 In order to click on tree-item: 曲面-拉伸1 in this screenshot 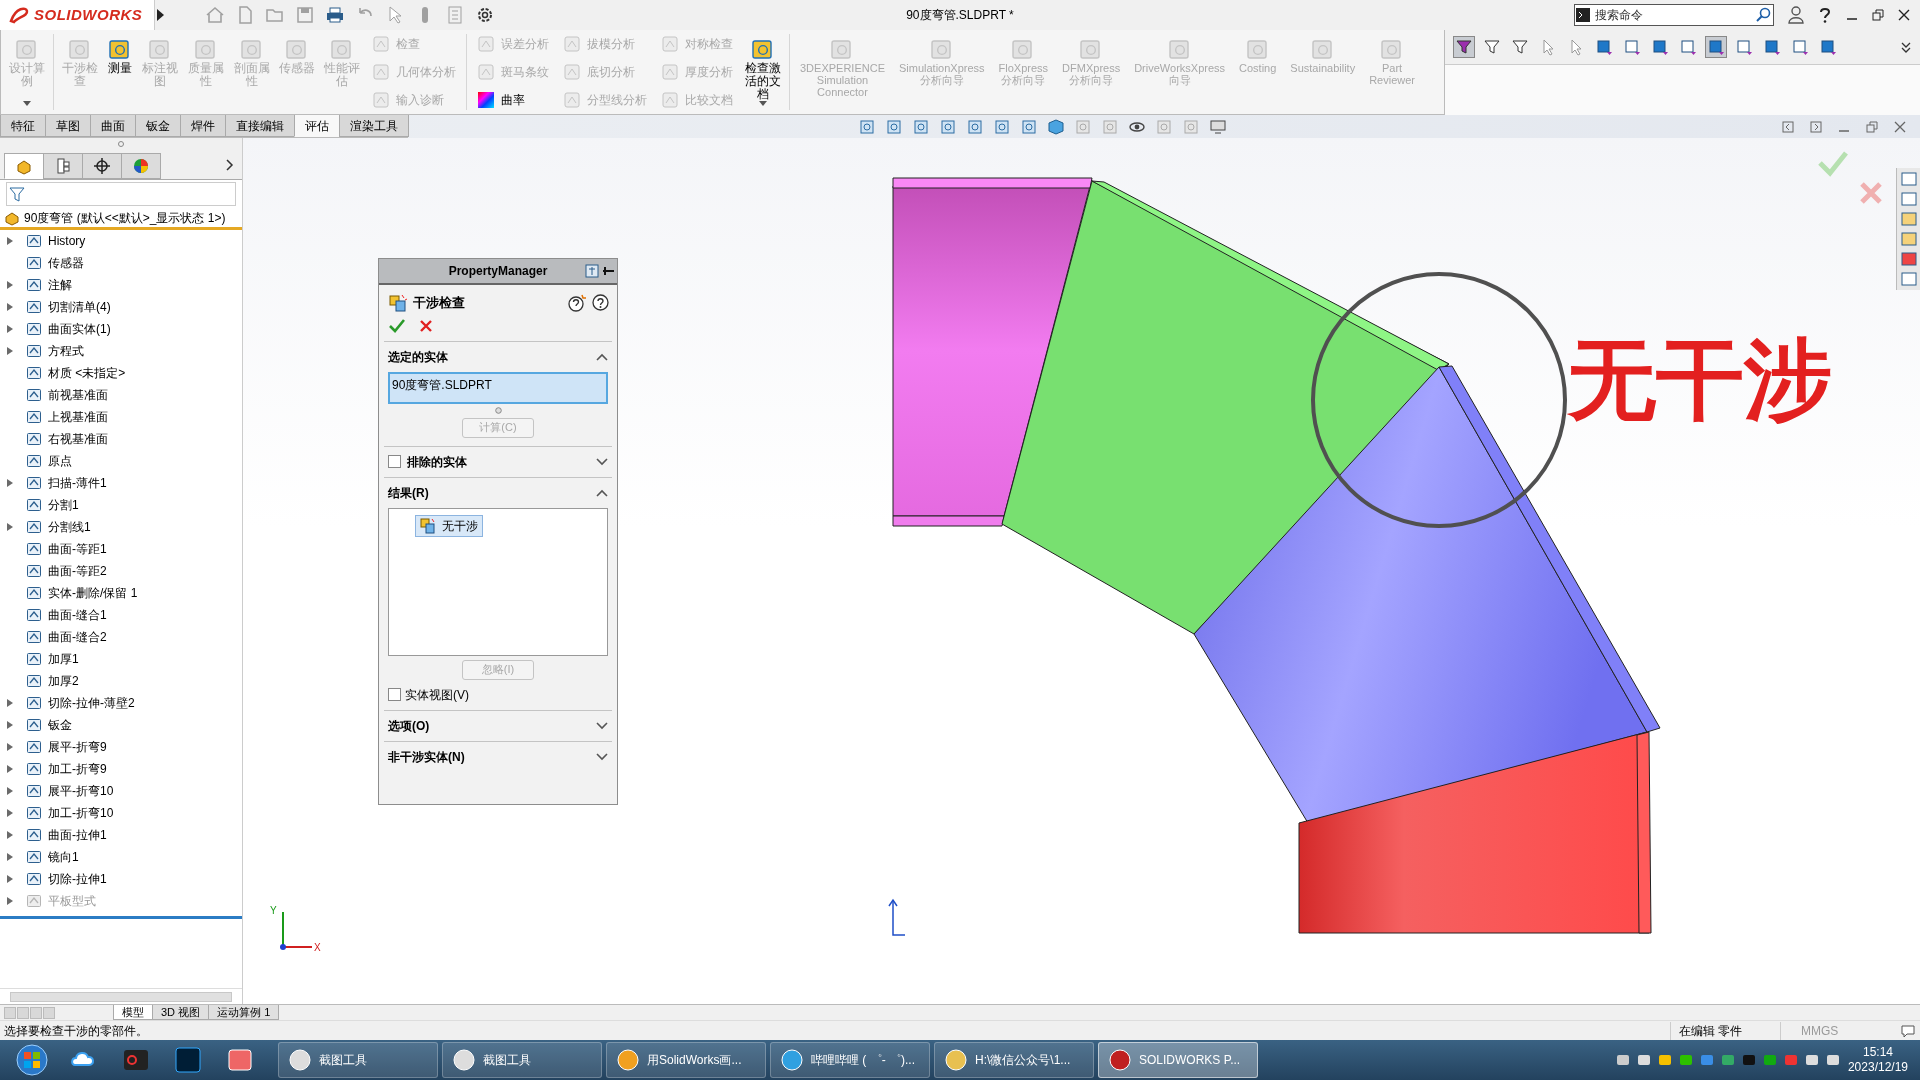, I will do `click(77, 835)`.